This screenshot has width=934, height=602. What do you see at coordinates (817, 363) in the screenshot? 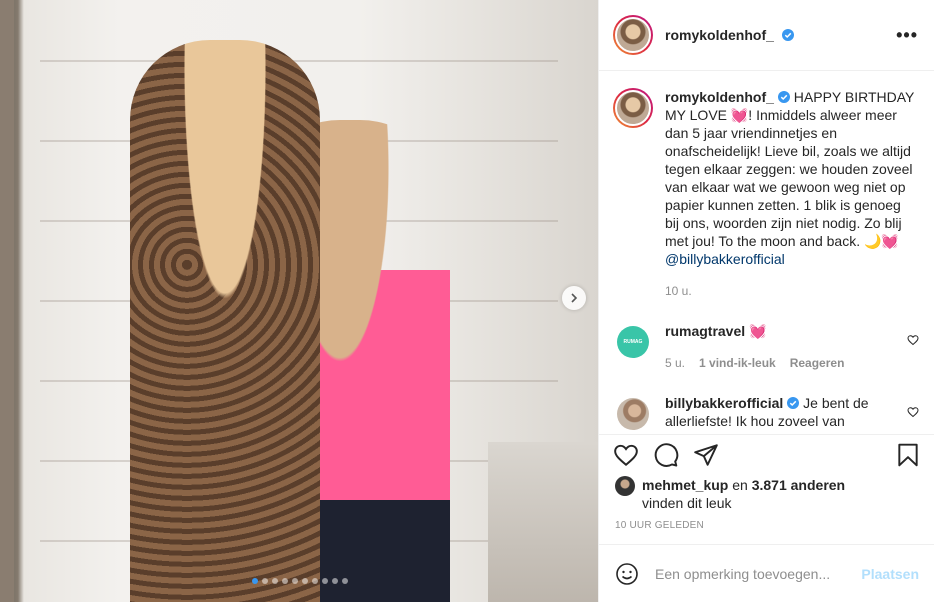
I see `reply-button: Reageren` at bounding box center [817, 363].